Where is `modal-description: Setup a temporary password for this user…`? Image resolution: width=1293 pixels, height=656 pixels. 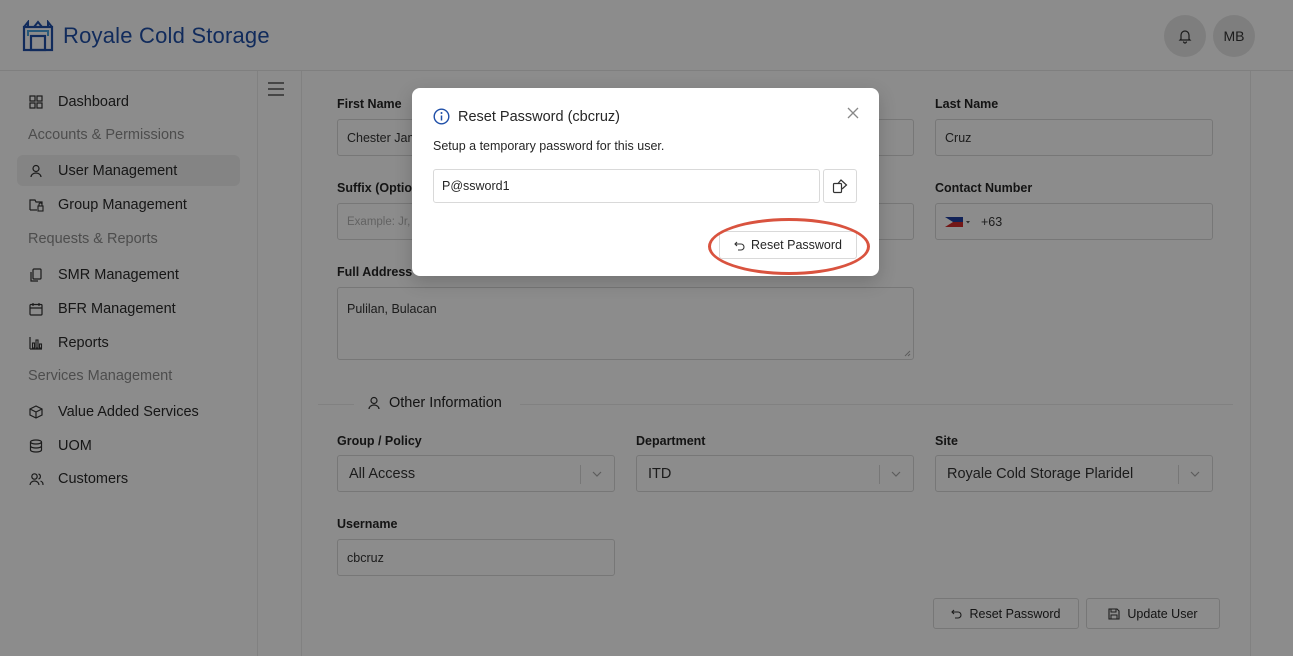 modal-description: Setup a temporary password for this user… is located at coordinates (549, 146).